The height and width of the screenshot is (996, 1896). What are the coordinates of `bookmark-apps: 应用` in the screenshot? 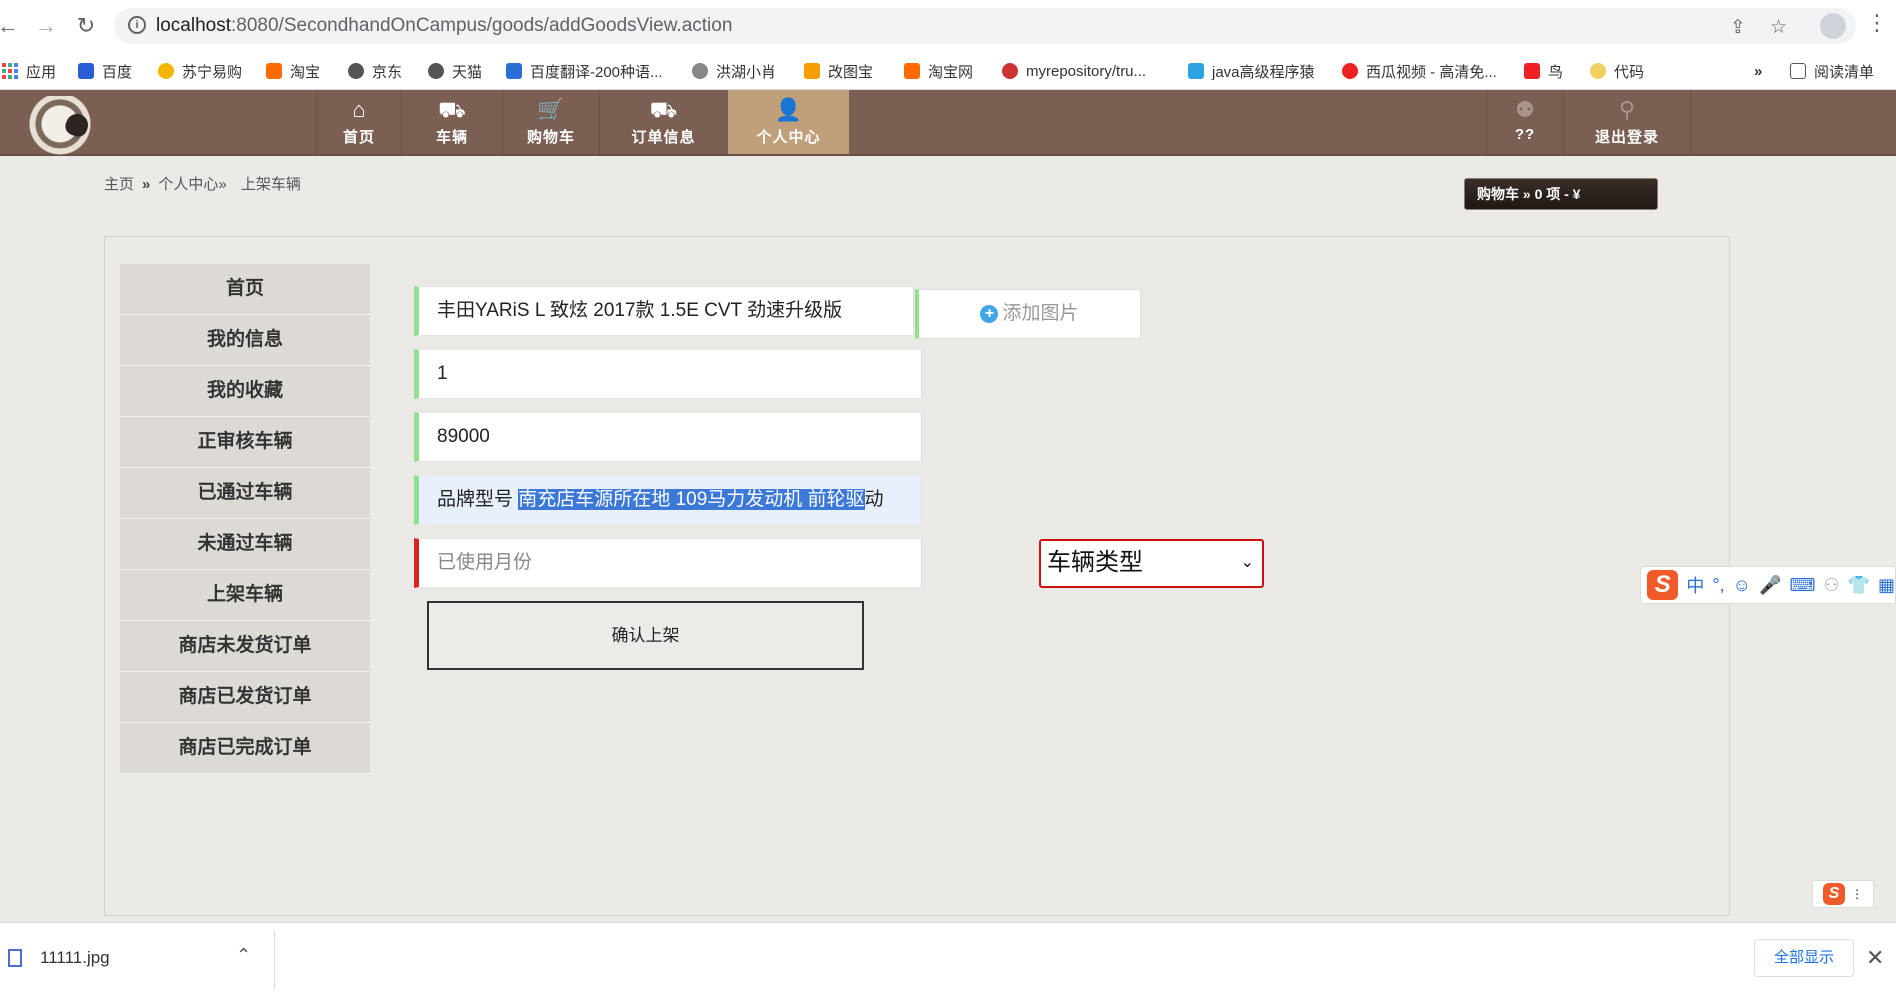 It's located at (29, 71).